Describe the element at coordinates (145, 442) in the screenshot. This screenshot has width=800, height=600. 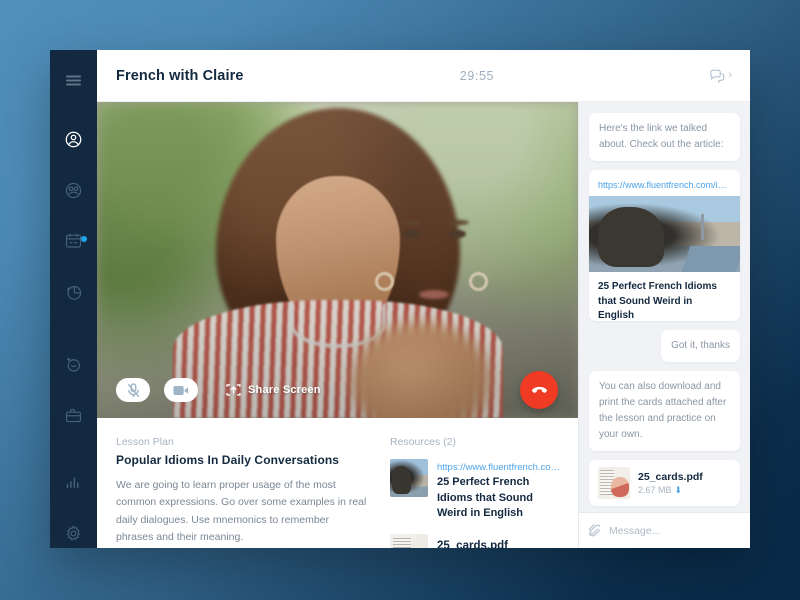
I see `lesson-plan-label: Lesson Plan` at that location.